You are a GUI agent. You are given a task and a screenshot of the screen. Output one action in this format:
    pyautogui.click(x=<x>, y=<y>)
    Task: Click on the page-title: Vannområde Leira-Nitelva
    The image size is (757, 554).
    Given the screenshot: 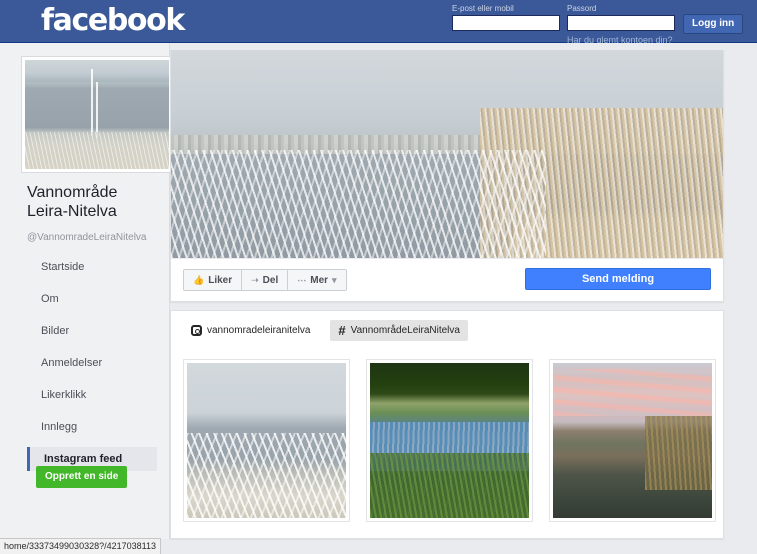 What is the action you would take?
    pyautogui.click(x=97, y=202)
    